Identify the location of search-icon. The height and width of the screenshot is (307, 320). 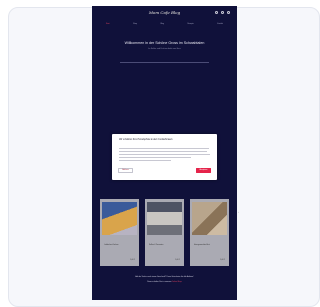
(216, 12).